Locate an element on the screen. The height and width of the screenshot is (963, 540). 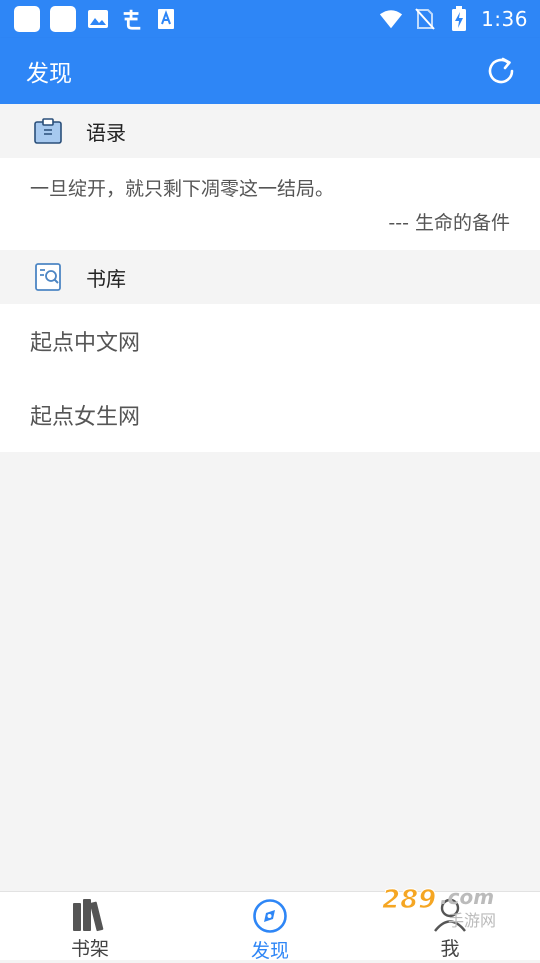
image-icon is located at coordinates (98, 19).